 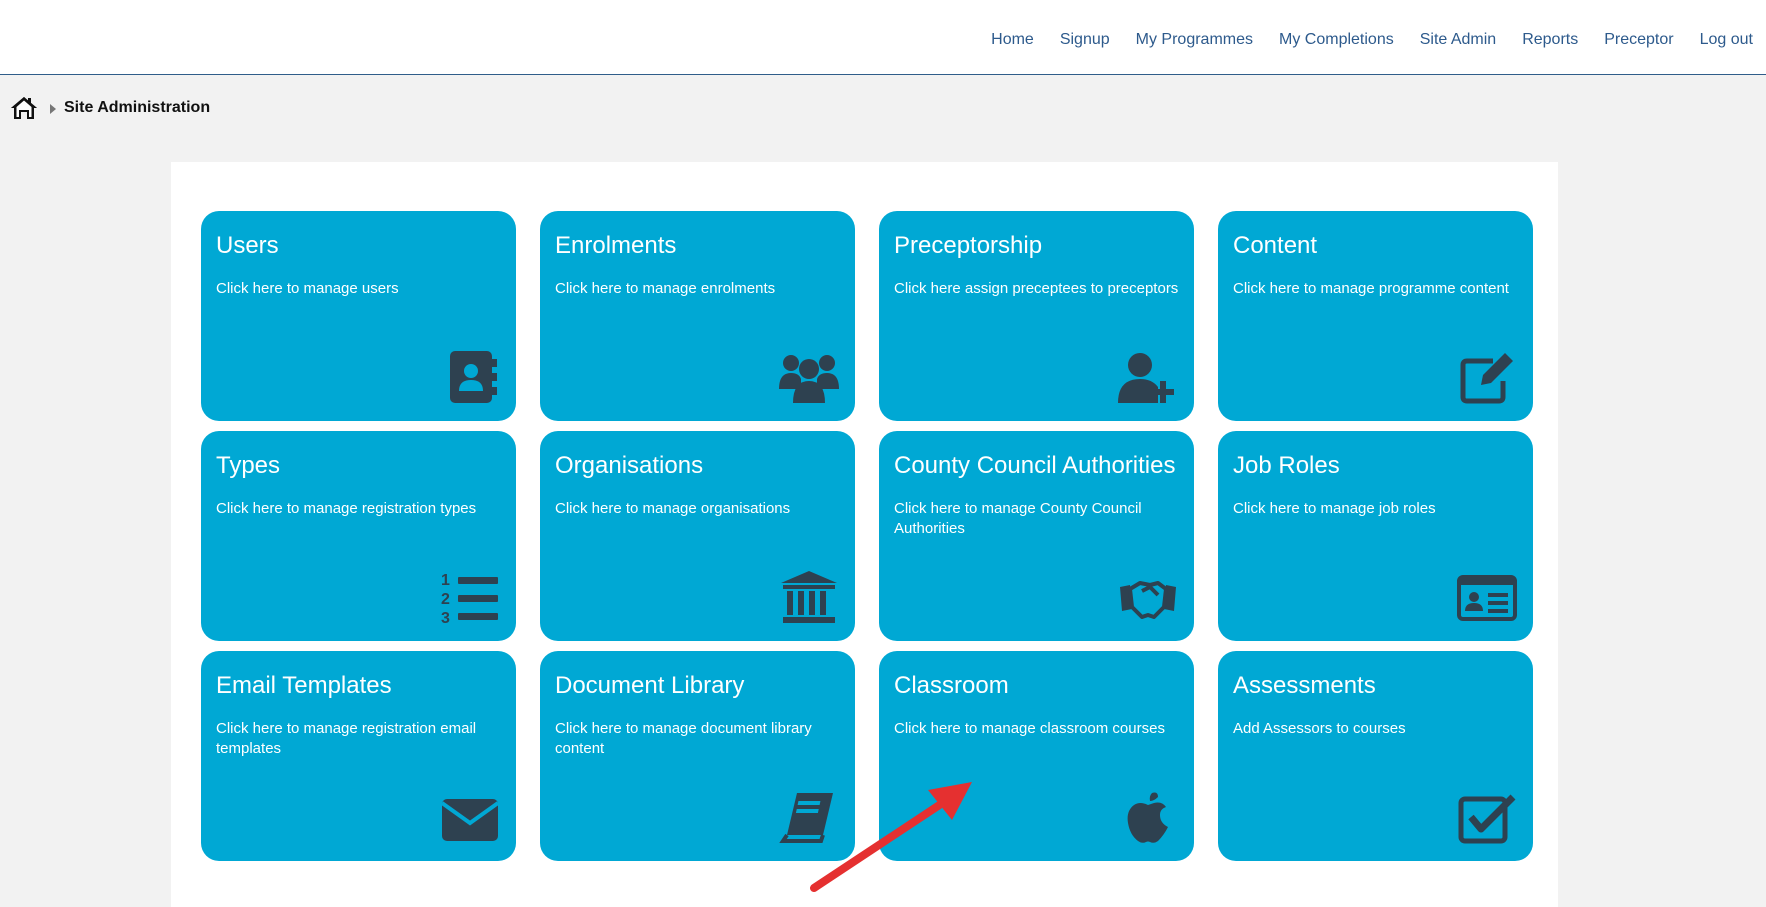 What do you see at coordinates (1148, 817) in the screenshot?
I see `apple-icon` at bounding box center [1148, 817].